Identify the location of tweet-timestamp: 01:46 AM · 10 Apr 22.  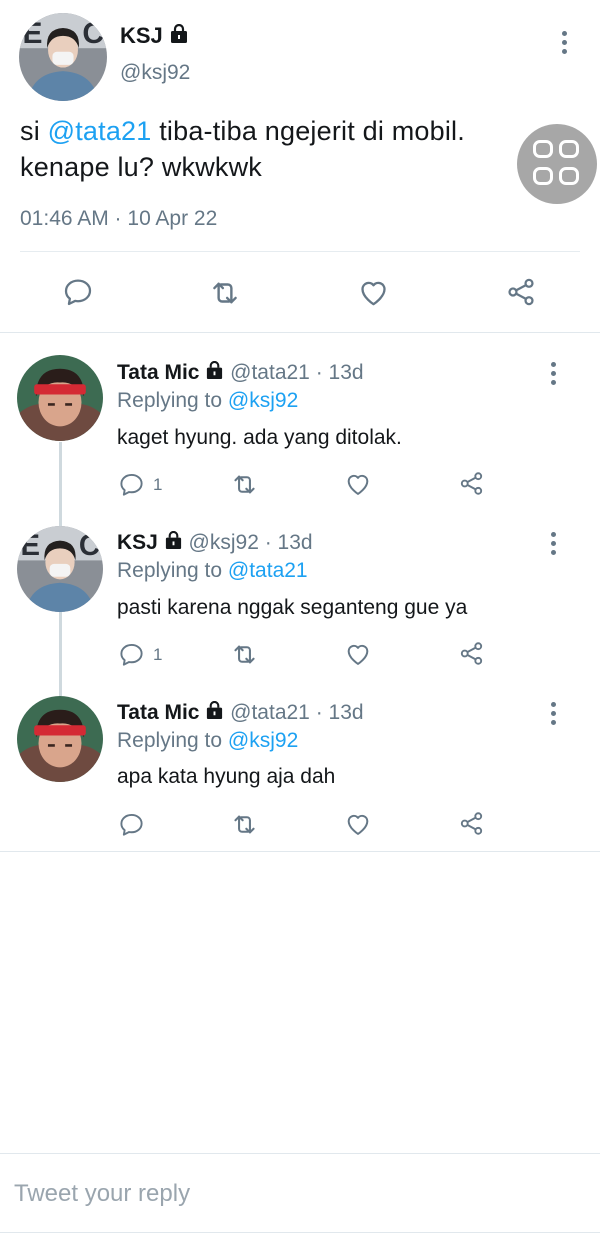
(119, 218).